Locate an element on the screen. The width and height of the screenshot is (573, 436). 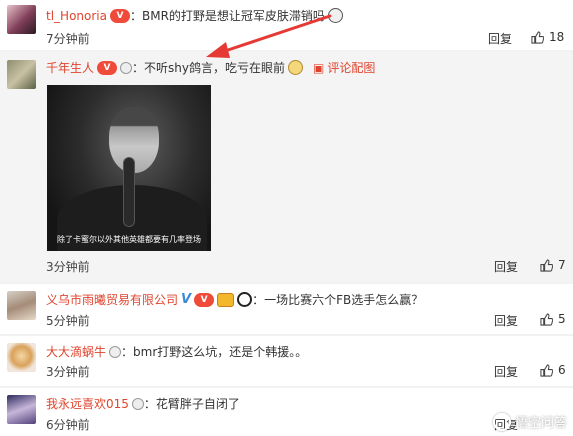
username: 大大滴蜗牛 is located at coordinates (76, 351).